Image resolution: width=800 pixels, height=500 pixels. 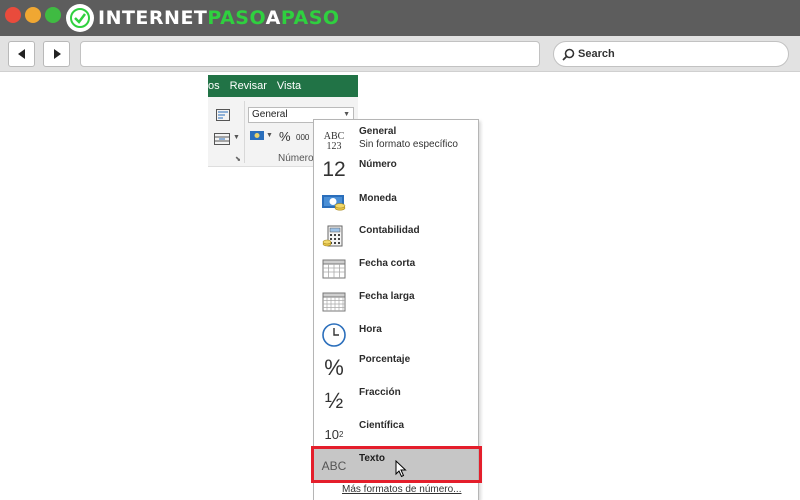 I want to click on format-option-label: Fecha corta, so click(x=387, y=263).